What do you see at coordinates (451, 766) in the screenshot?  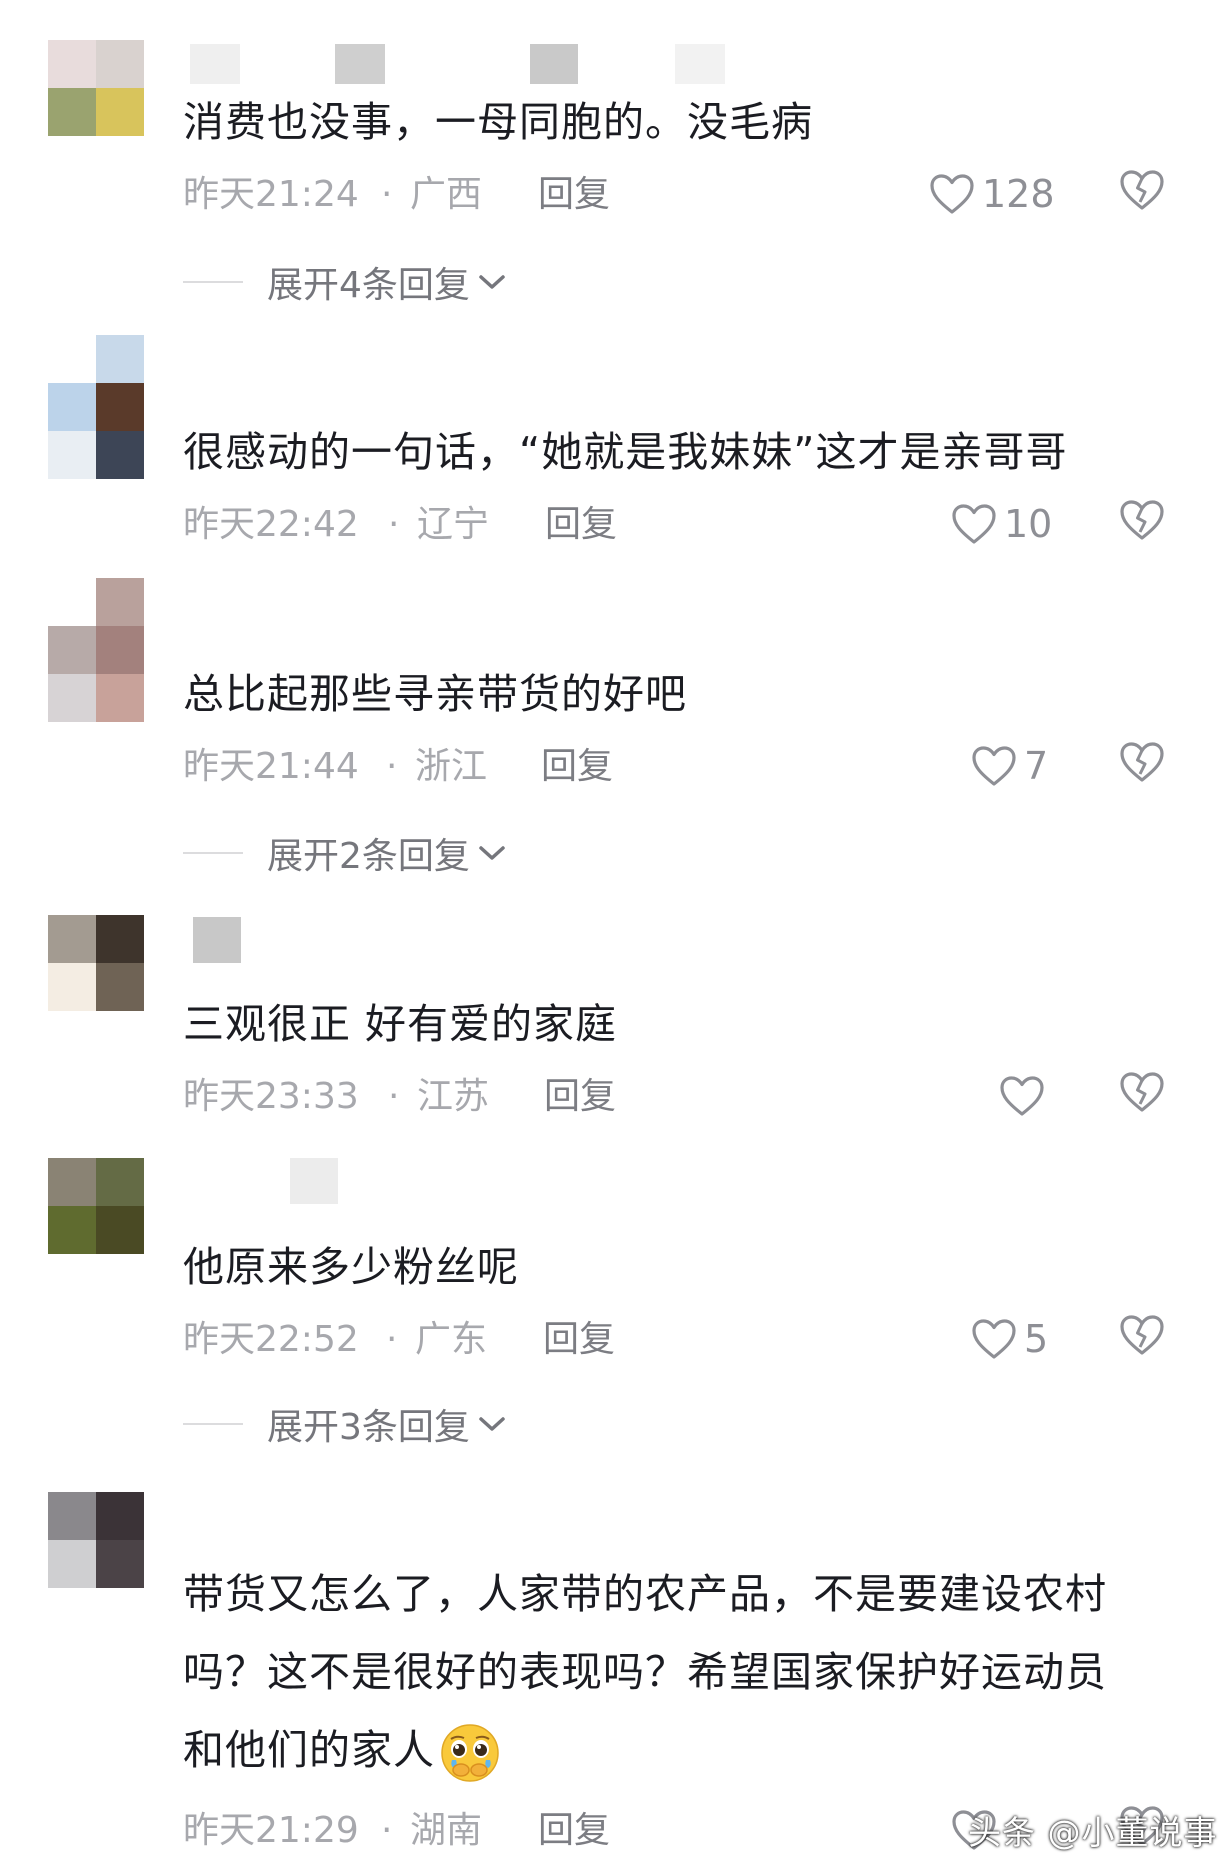 I see `comment-location: 浙江` at bounding box center [451, 766].